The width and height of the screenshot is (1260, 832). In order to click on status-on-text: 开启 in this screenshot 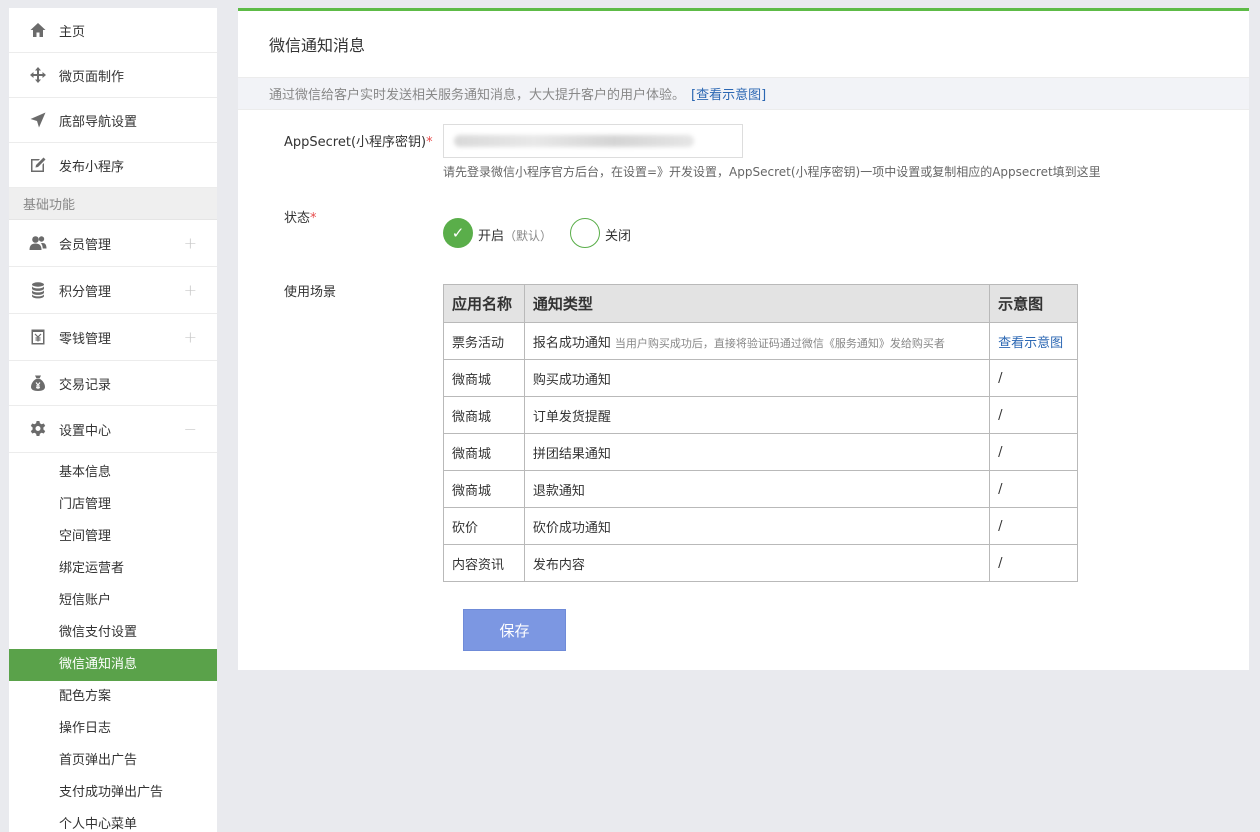, I will do `click(491, 236)`.